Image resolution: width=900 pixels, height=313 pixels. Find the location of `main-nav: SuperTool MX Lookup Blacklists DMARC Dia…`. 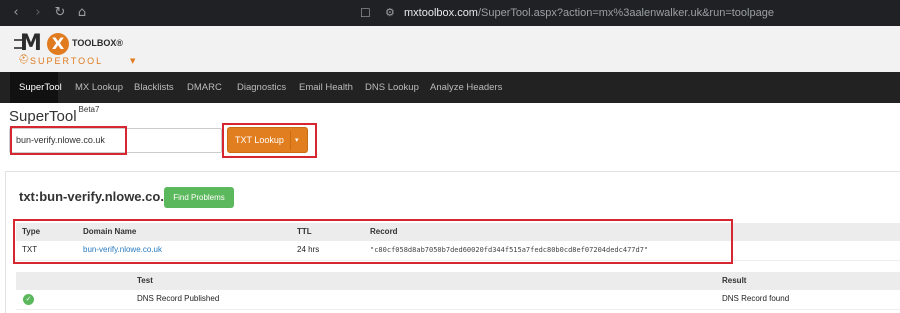

main-nav: SuperTool MX Lookup Blacklists DMARC Dia… is located at coordinates (450, 87).